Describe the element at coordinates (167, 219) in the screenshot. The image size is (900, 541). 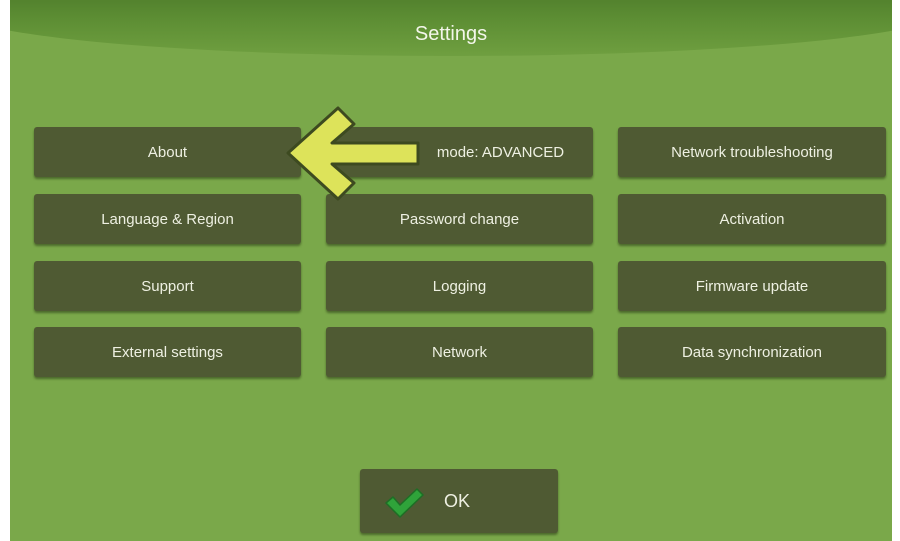
I see `language-region-button: Language & Region` at that location.